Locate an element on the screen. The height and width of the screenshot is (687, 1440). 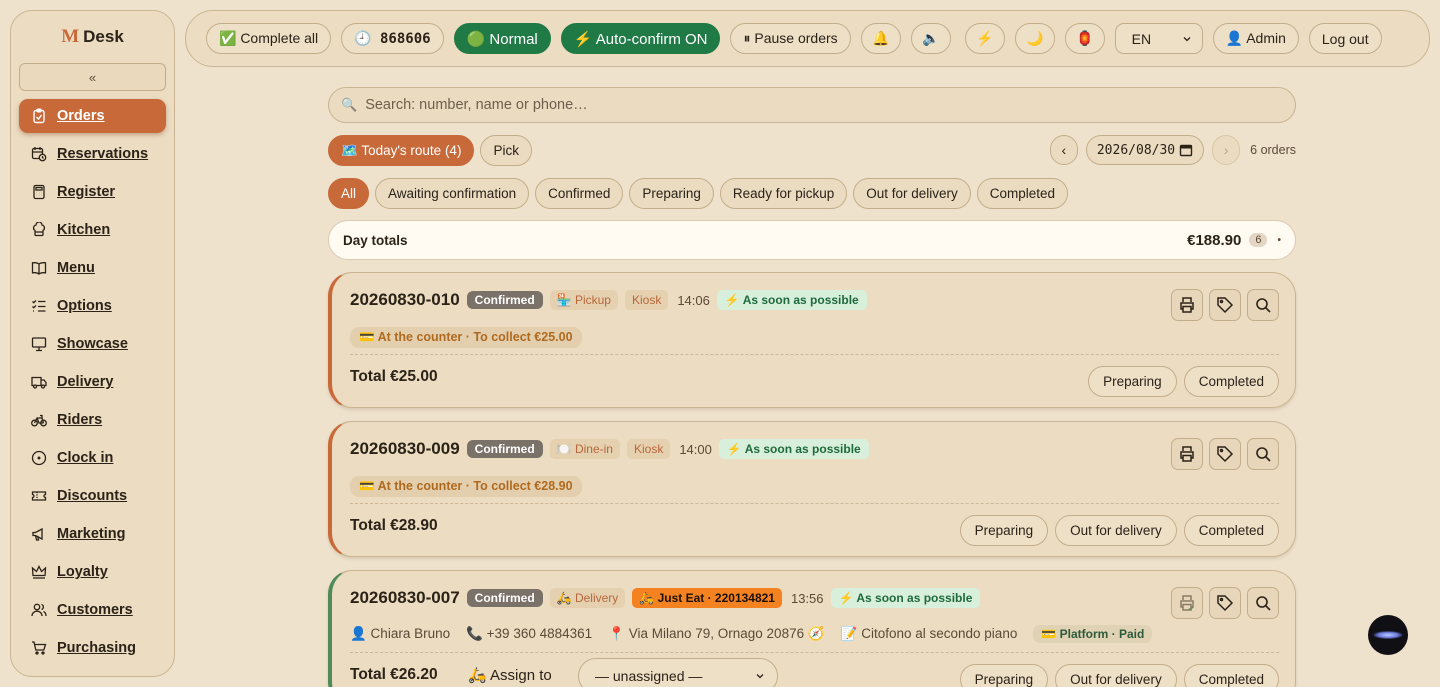
date-input: 2026/08/30 is located at coordinates (1145, 150).